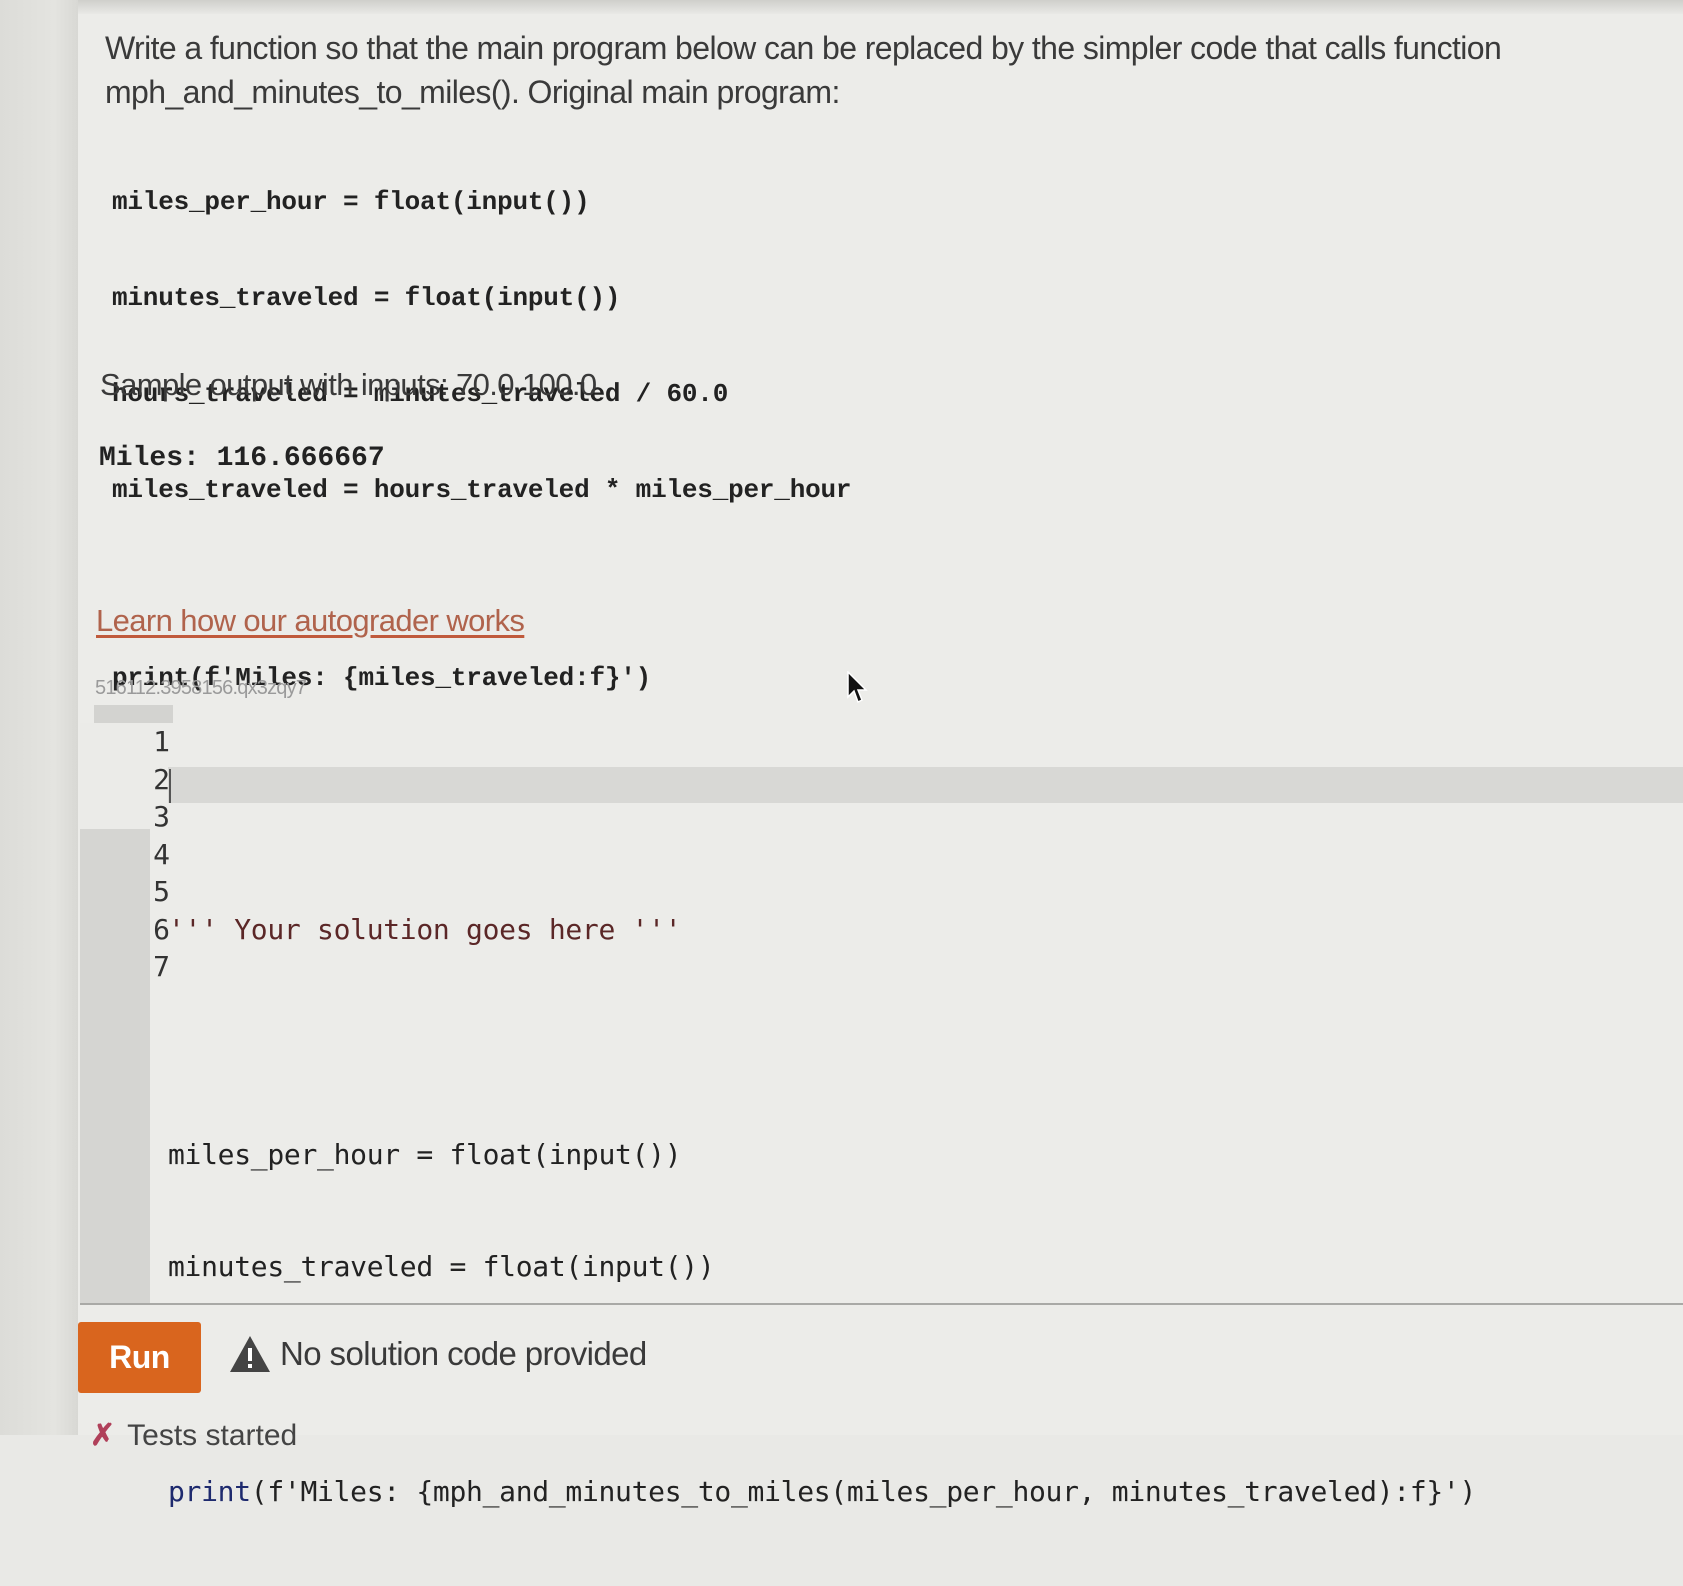 Image resolution: width=1683 pixels, height=1586 pixels. Describe the element at coordinates (348, 384) in the screenshot. I see `sample-output-label: Sample output with inputs: 70.0 100.0` at that location.